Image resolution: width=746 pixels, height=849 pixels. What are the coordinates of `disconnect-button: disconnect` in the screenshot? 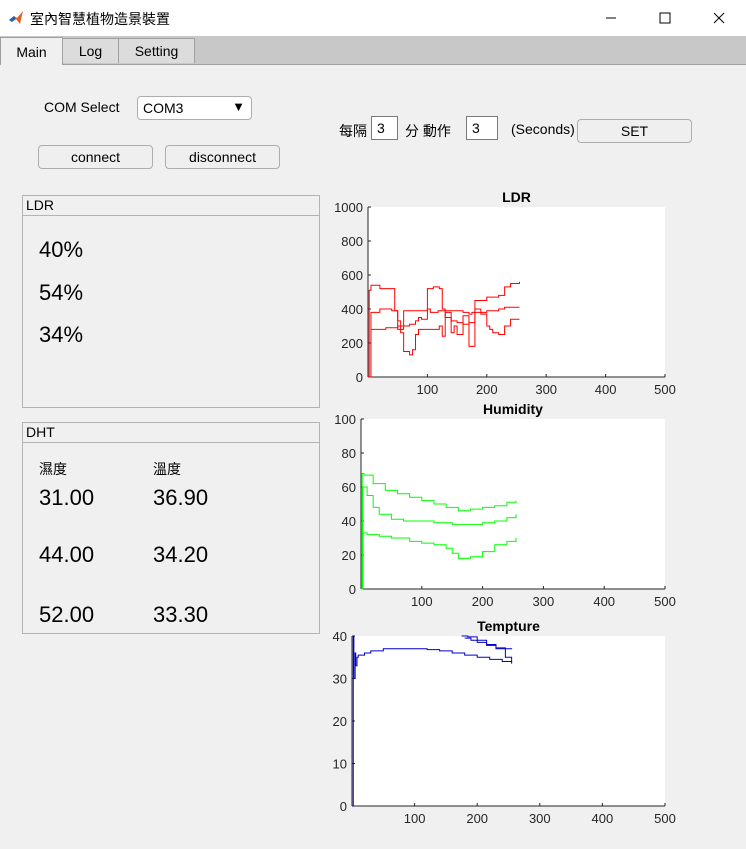 It's located at (222, 157).